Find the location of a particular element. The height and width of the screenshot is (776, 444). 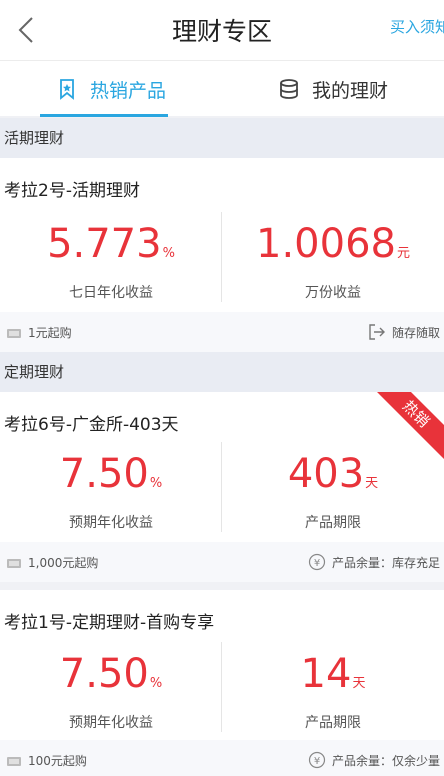

tab-hot-products: 热销产品 is located at coordinates (111, 89).